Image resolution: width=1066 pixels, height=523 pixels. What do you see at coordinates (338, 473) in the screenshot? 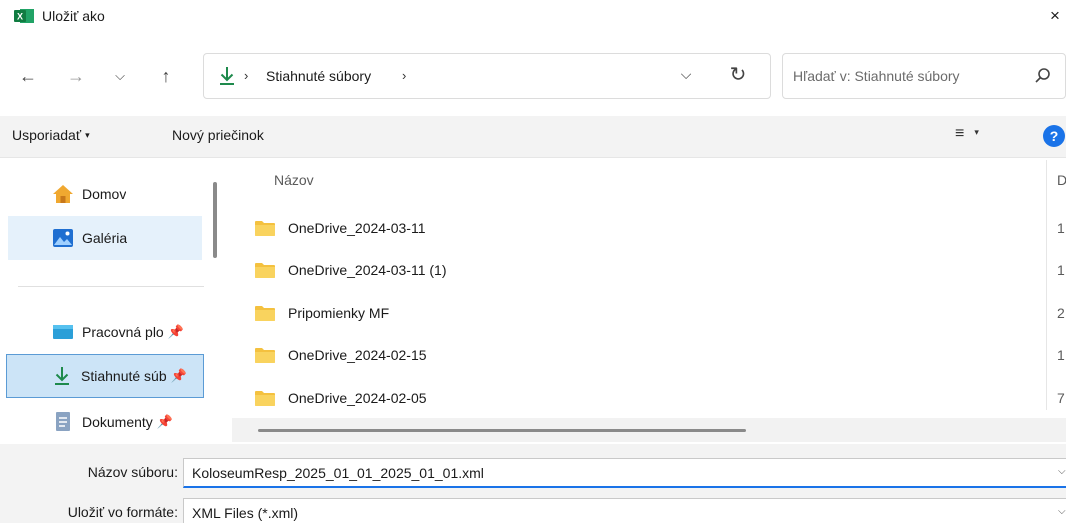
I see `filename-value: KoloseumResp_2025_01_01_2025_01_01.xml` at bounding box center [338, 473].